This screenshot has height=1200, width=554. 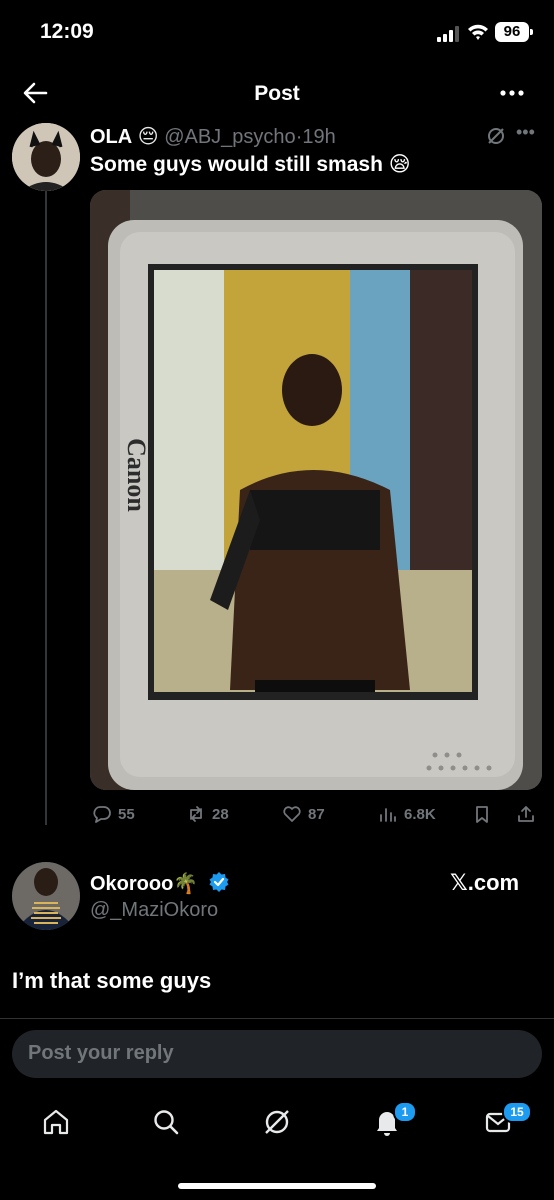 I want to click on like-count: 87, so click(x=316, y=814).